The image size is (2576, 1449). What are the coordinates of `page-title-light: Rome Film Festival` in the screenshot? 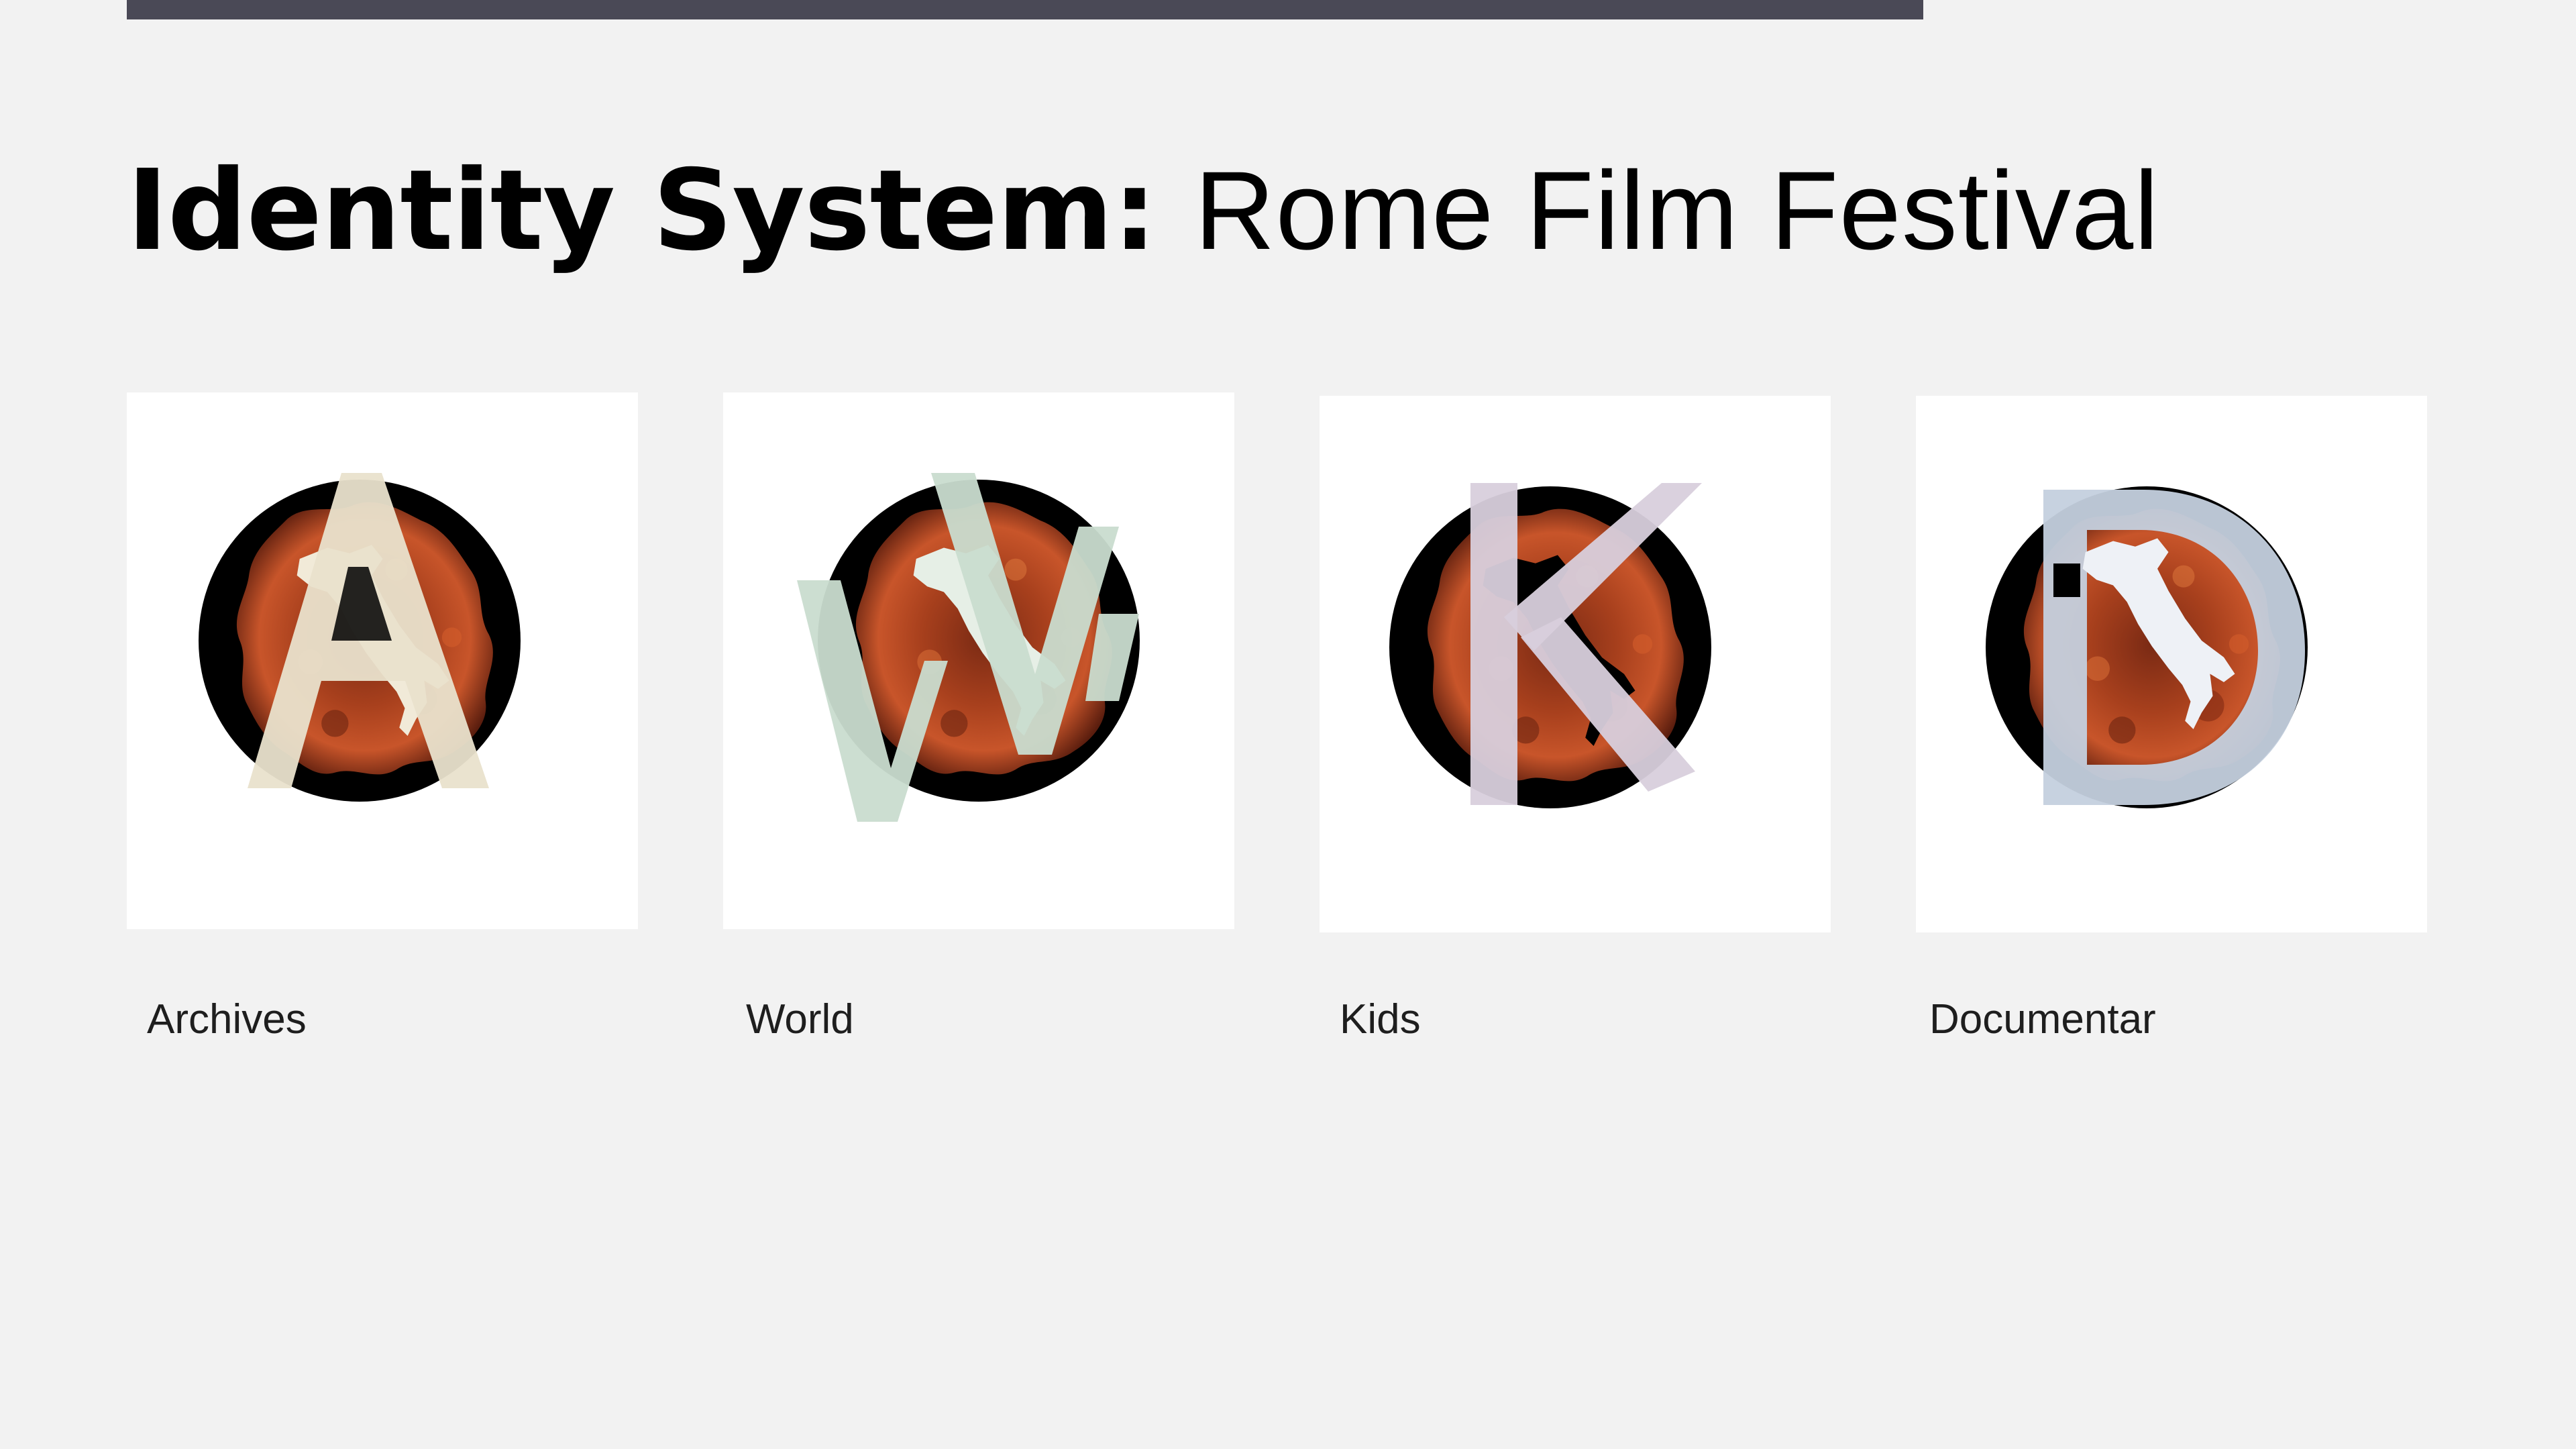 It's located at (1677, 211).